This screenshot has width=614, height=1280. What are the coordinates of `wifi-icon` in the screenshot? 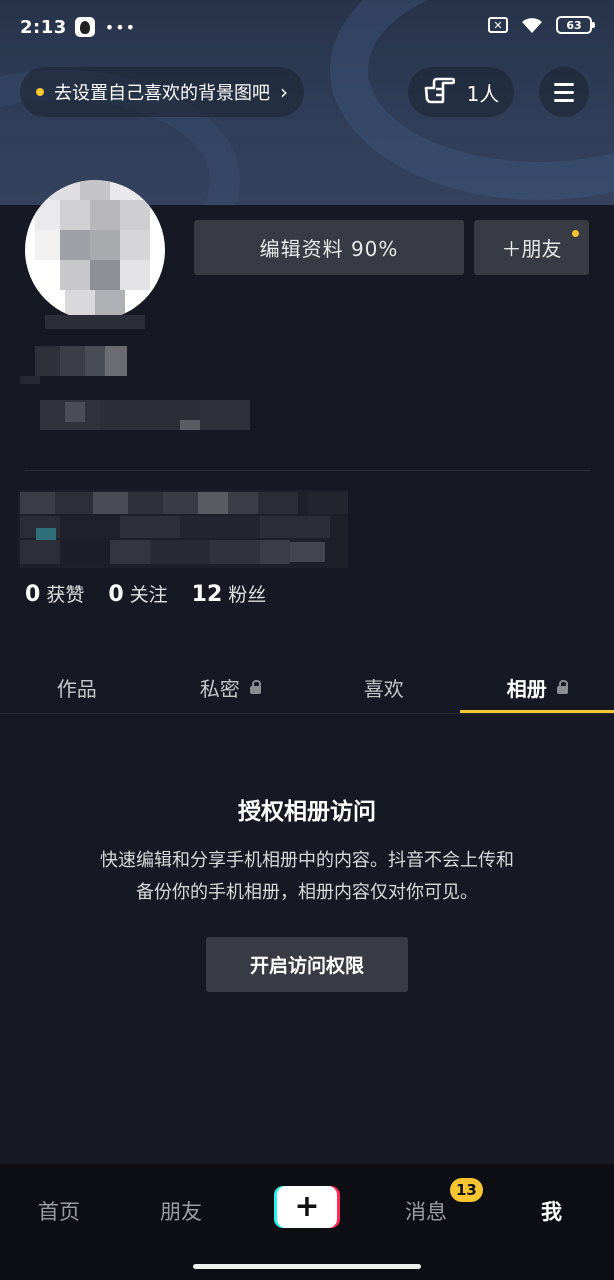 It's located at (532, 25).